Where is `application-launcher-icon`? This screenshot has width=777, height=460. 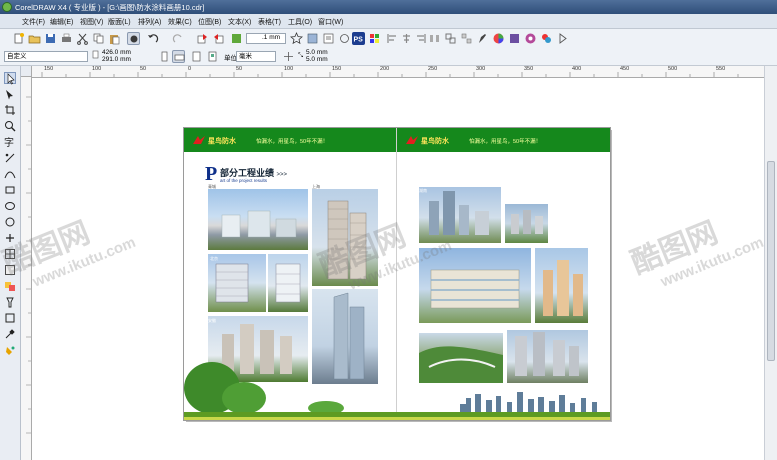
application-launcher-icon is located at coordinates (236, 38).